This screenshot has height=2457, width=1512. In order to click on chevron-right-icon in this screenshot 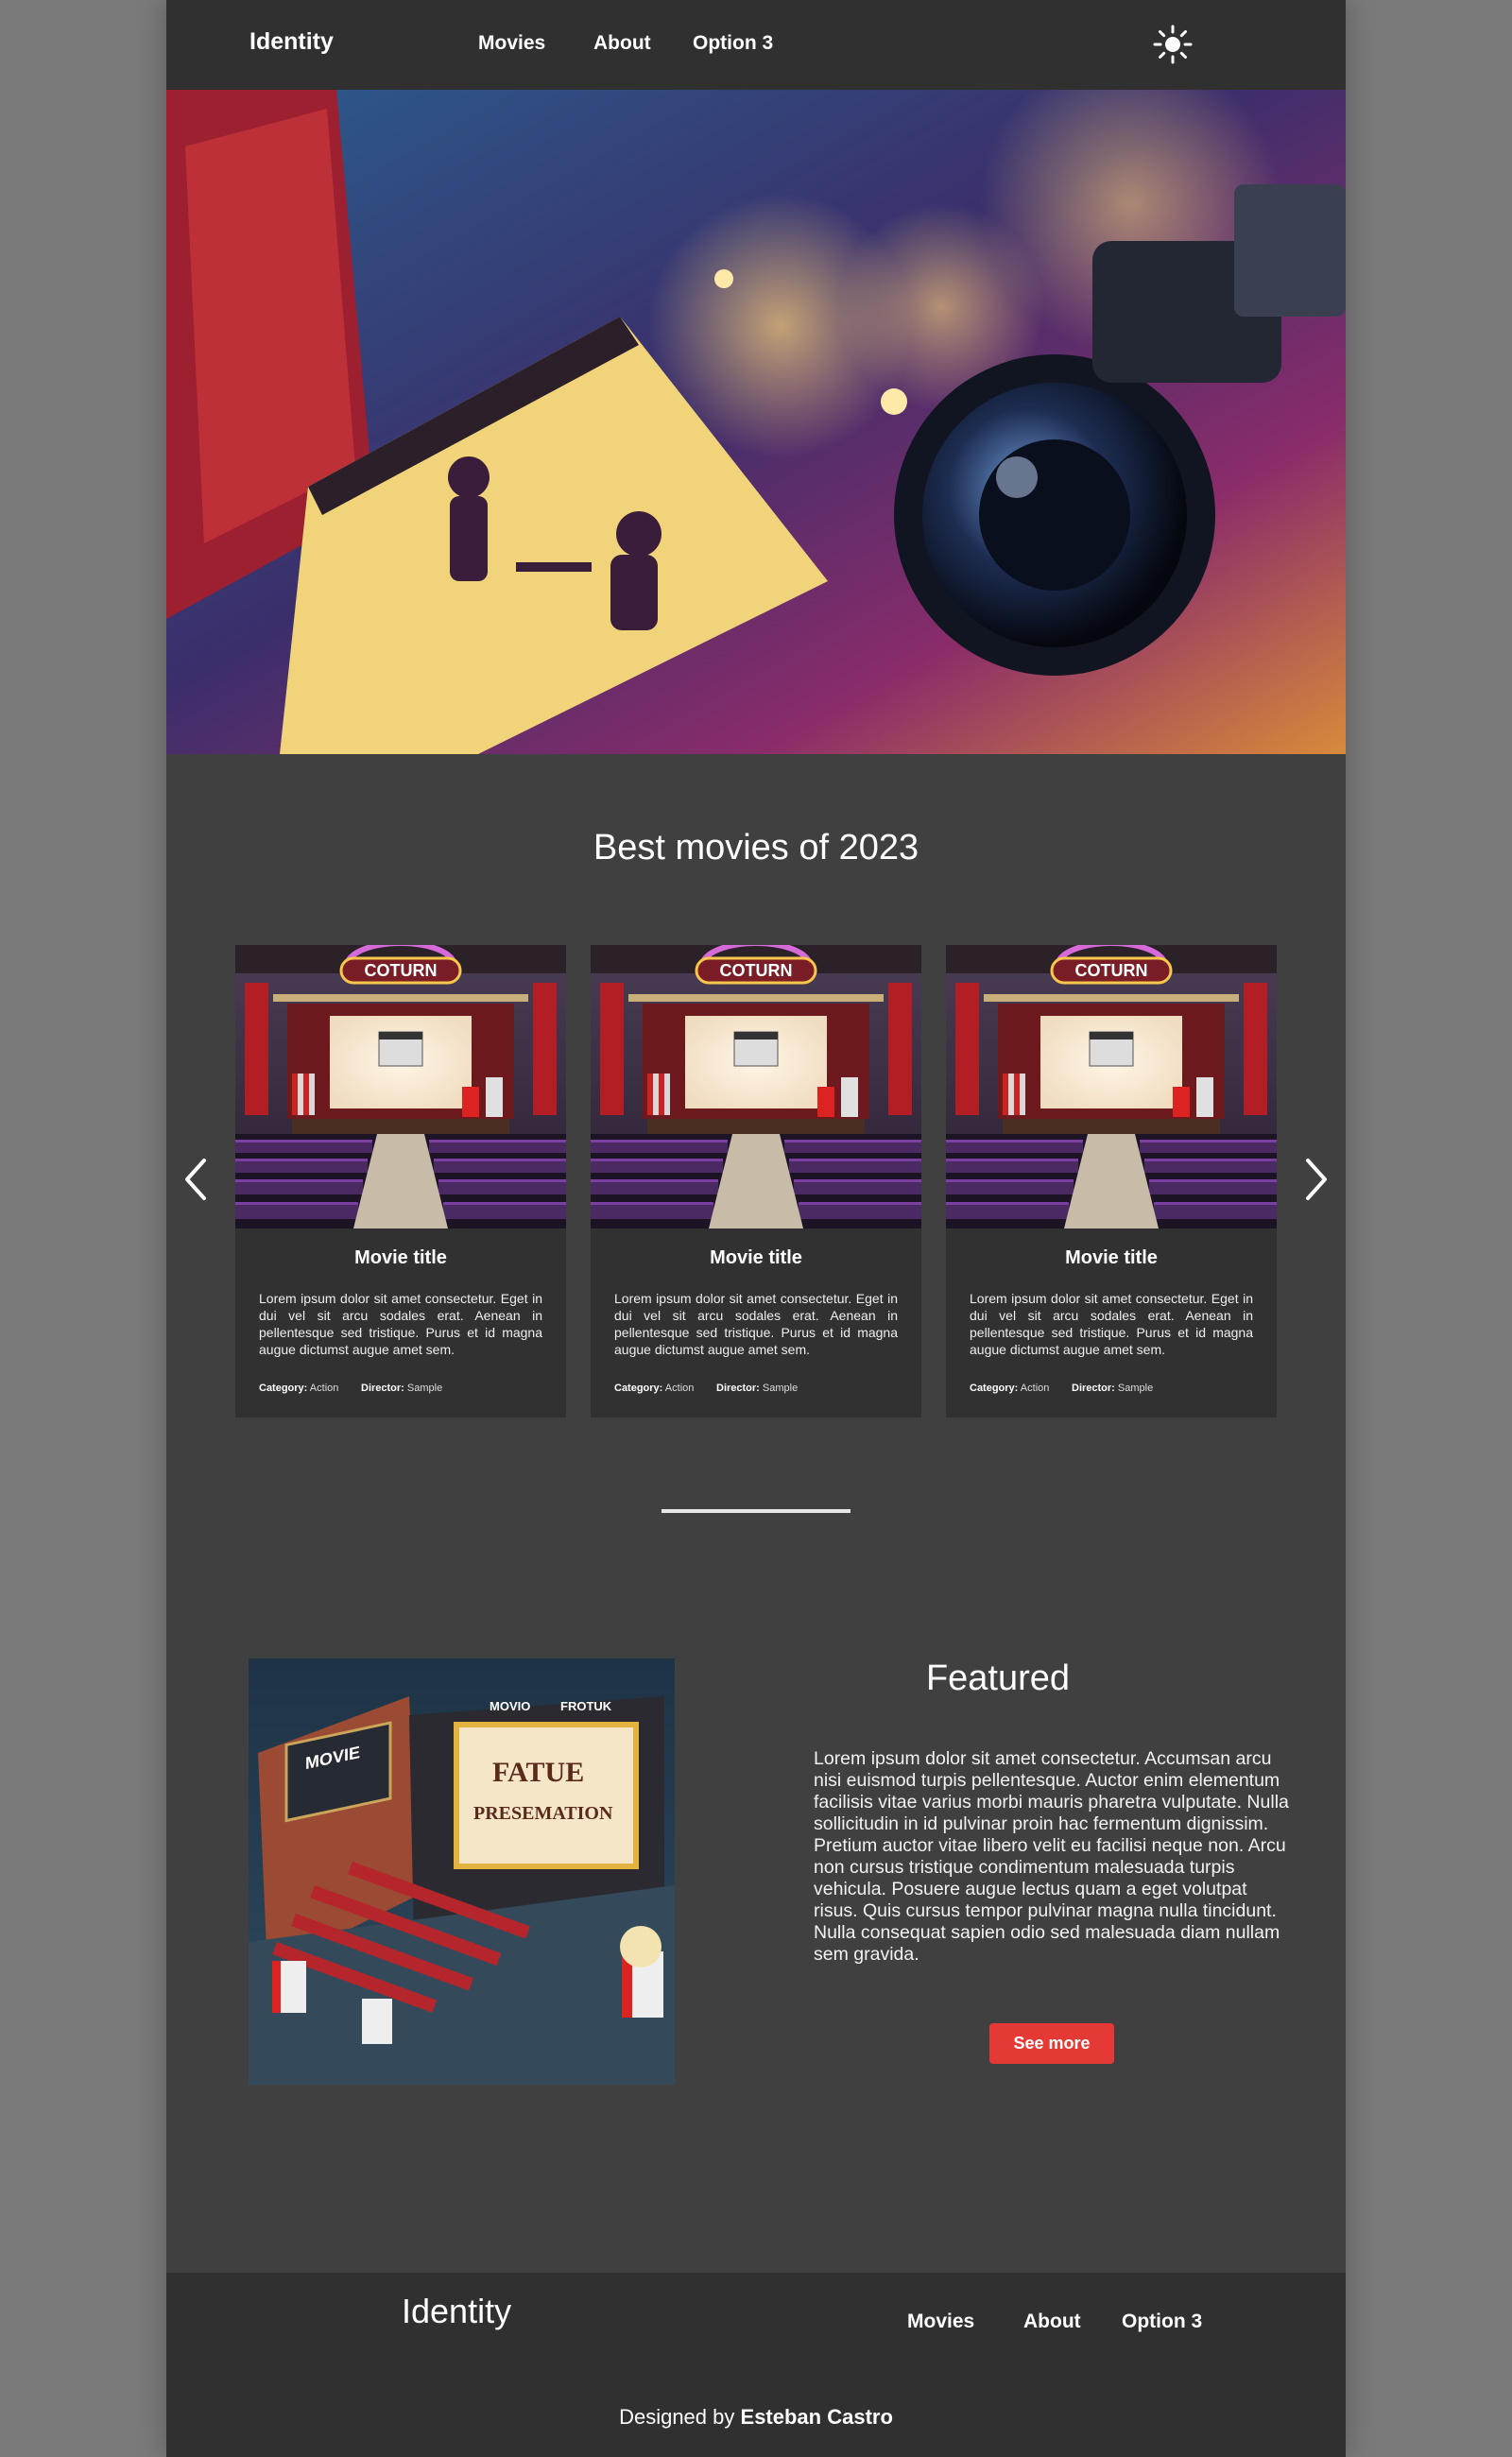, I will do `click(1315, 1179)`.